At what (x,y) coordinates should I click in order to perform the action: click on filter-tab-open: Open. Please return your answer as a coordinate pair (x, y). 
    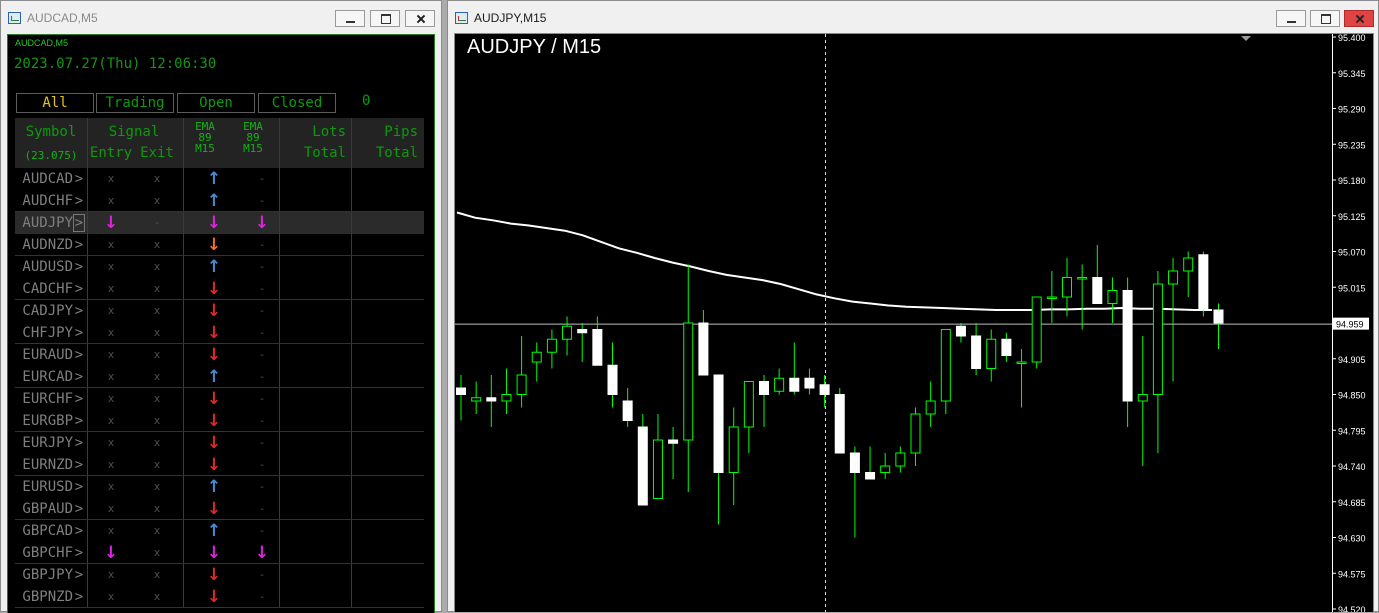
    Looking at the image, I should click on (216, 103).